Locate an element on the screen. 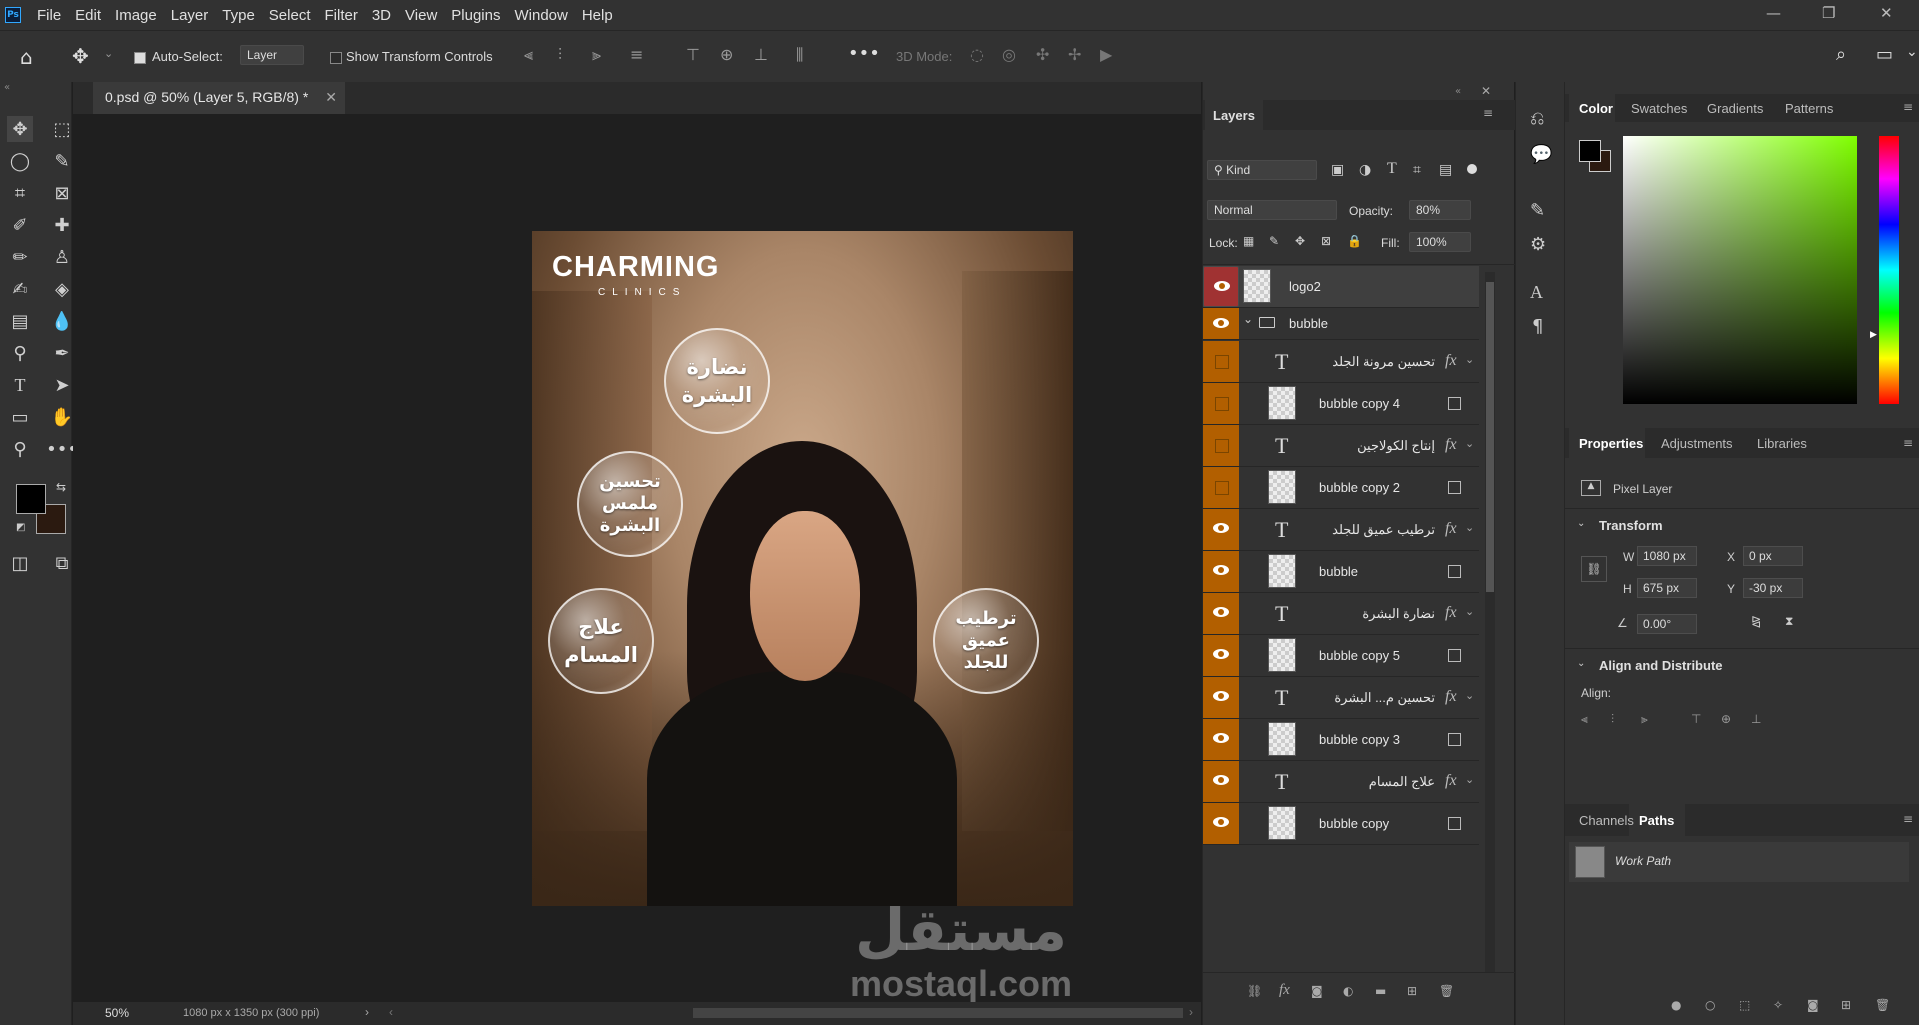 This screenshot has height=1025, width=1919. eraser-tool-icon: ◈ is located at coordinates (62, 289).